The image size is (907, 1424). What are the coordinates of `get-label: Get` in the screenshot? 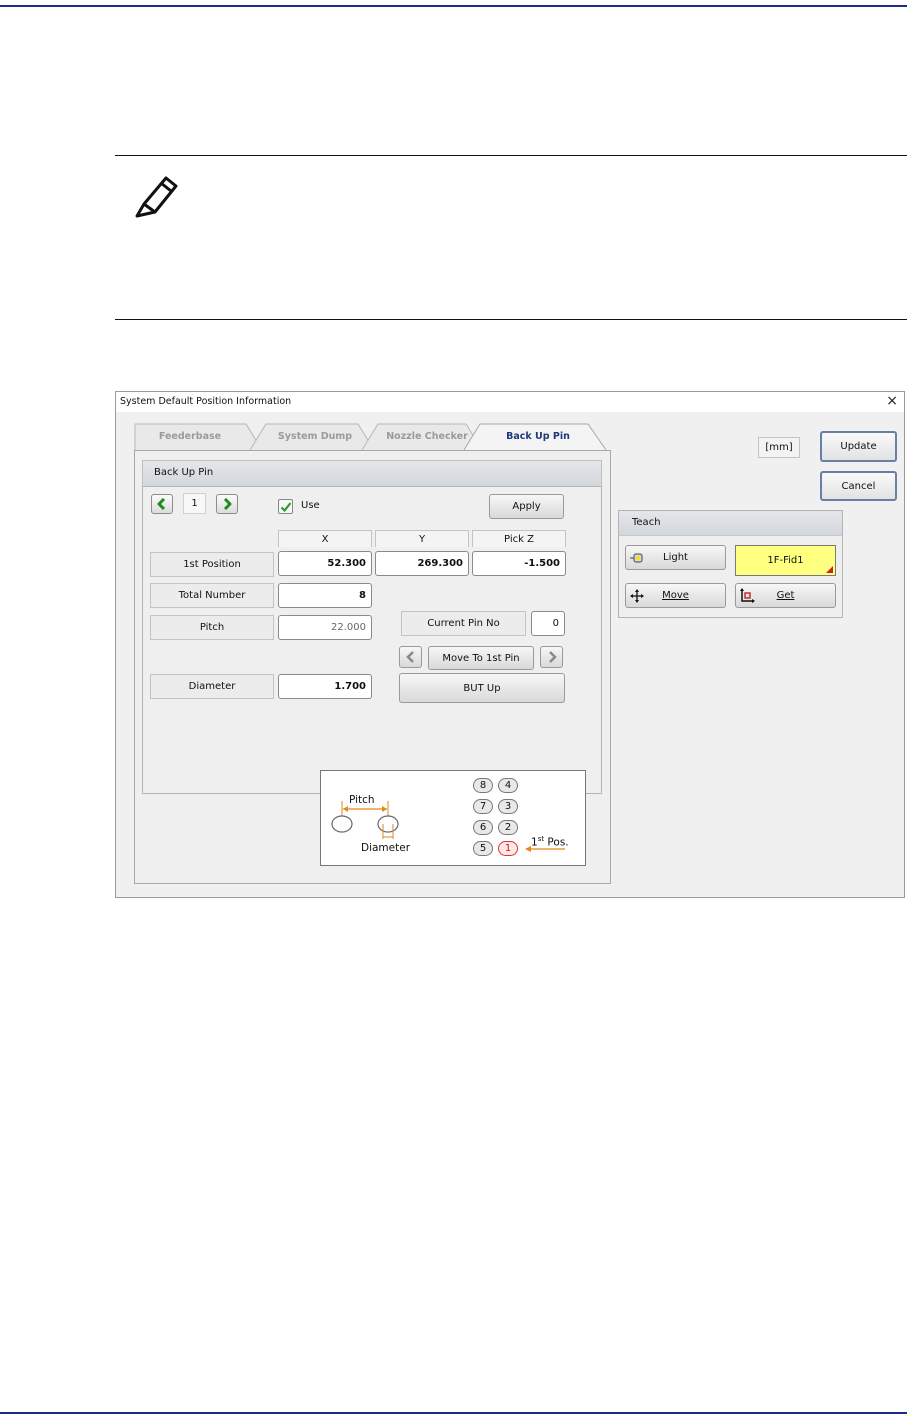 It's located at (785, 595).